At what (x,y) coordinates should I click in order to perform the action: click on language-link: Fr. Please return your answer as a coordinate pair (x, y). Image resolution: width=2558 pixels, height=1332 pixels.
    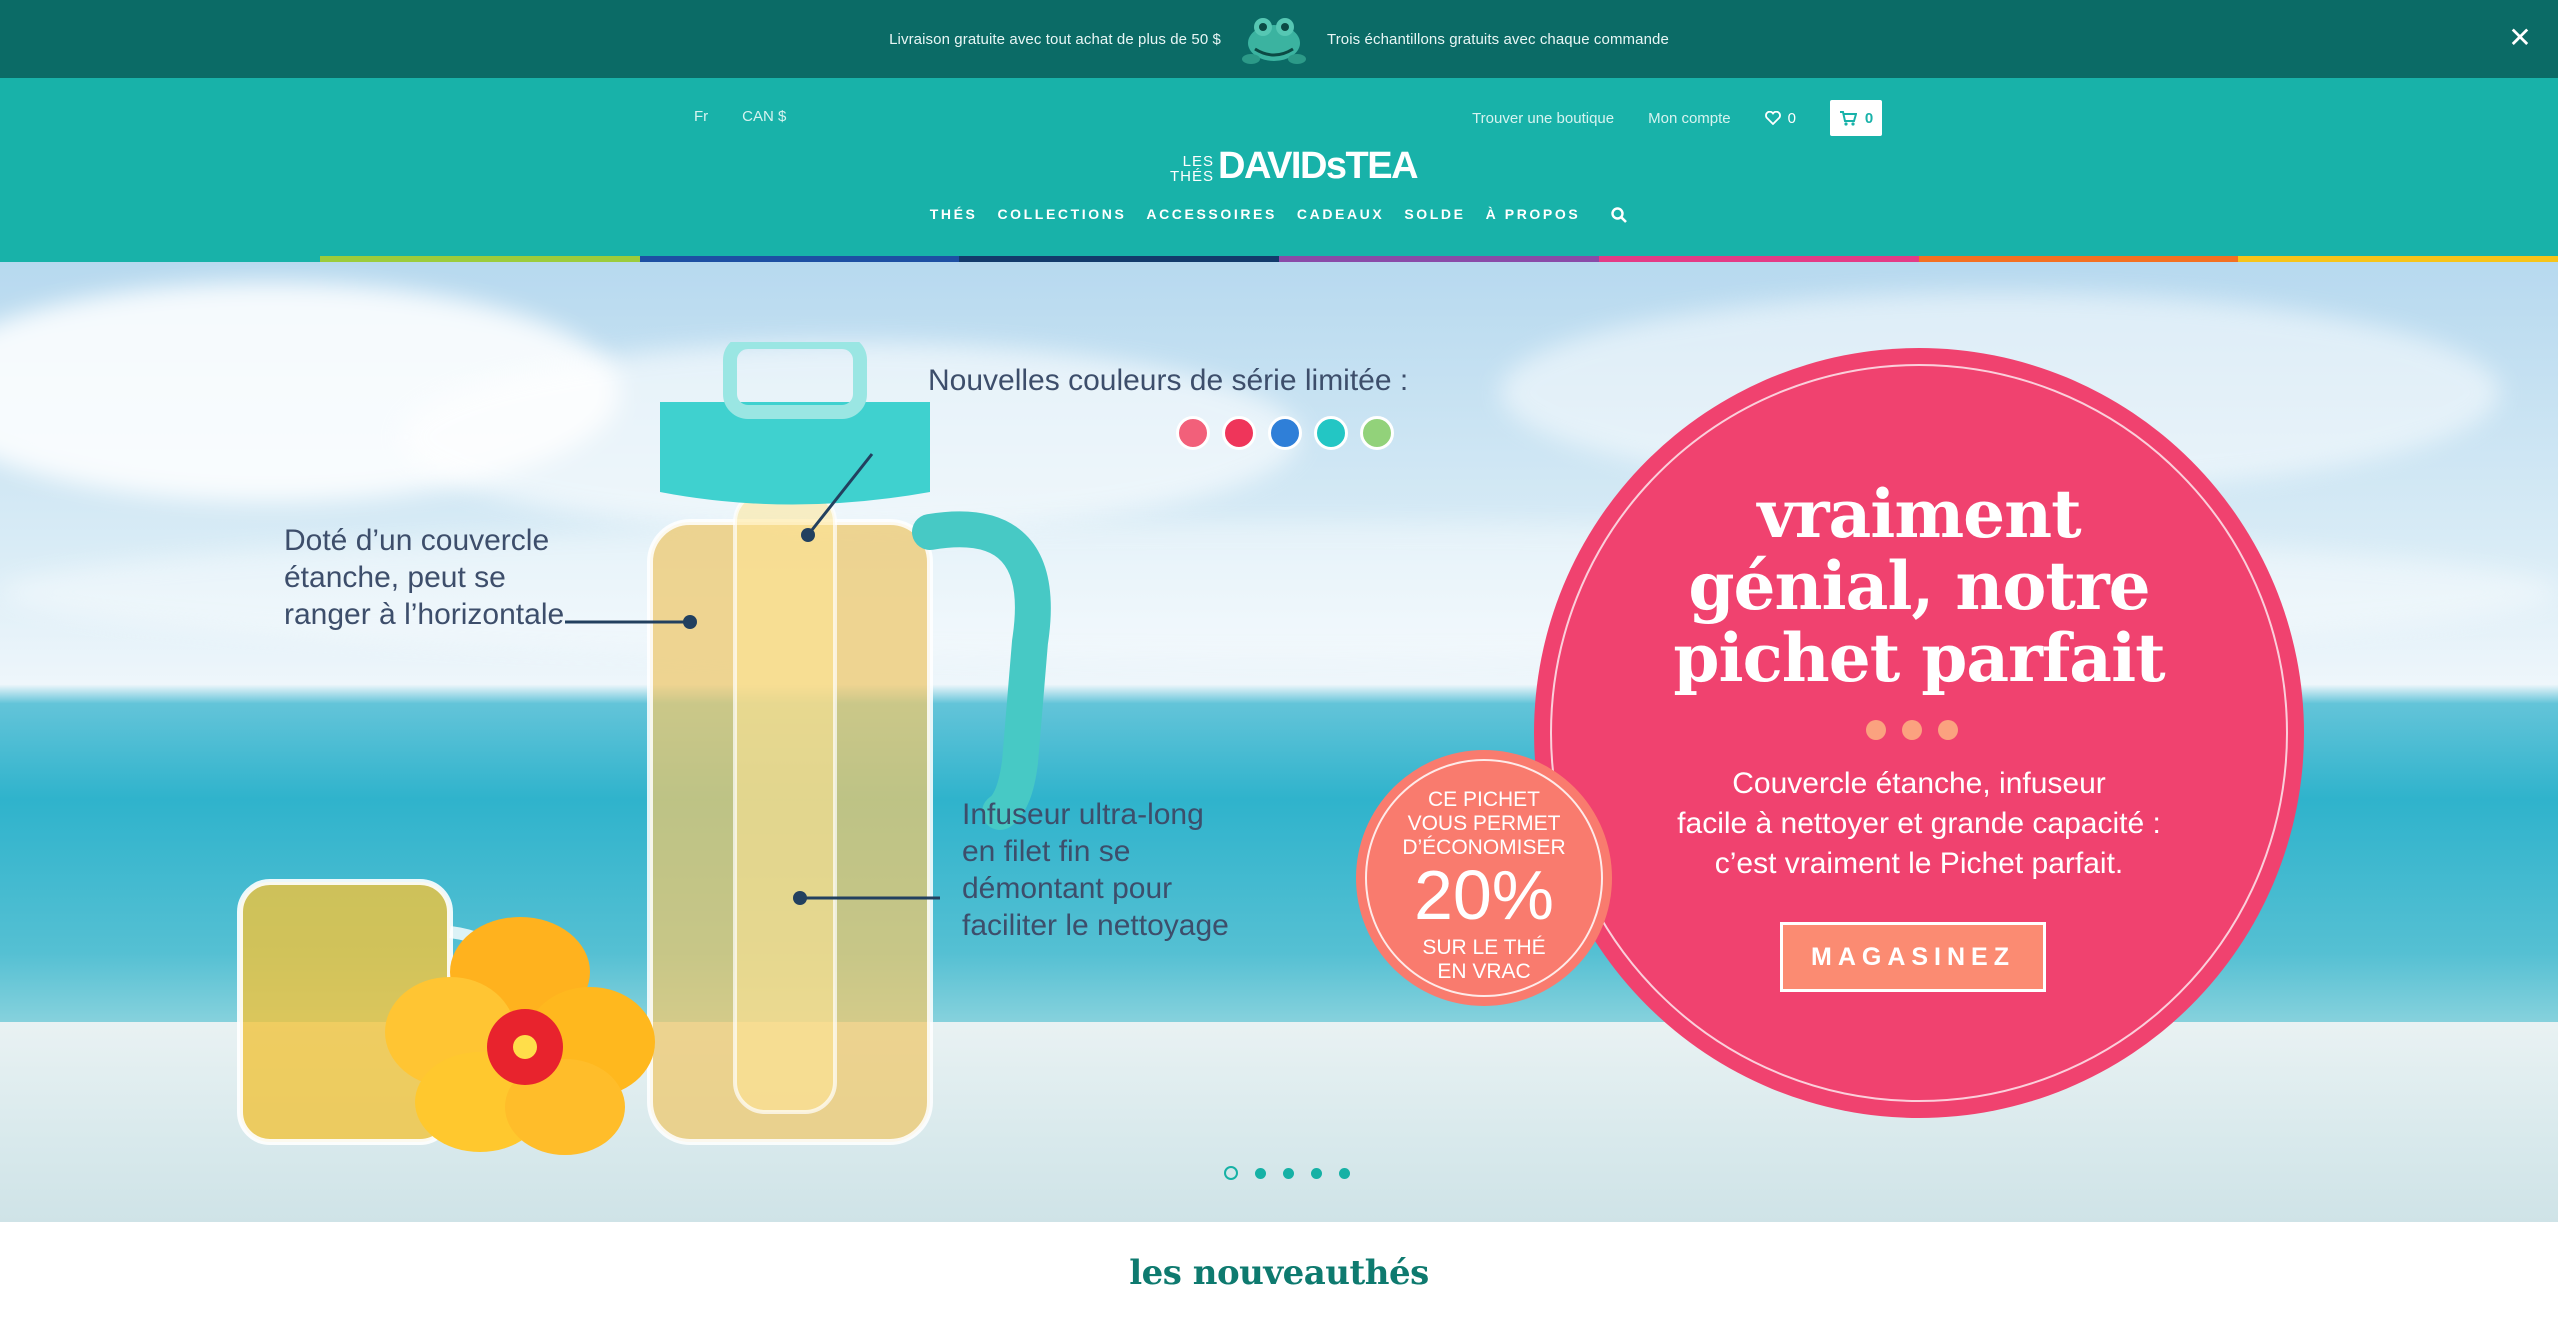
    Looking at the image, I should click on (701, 116).